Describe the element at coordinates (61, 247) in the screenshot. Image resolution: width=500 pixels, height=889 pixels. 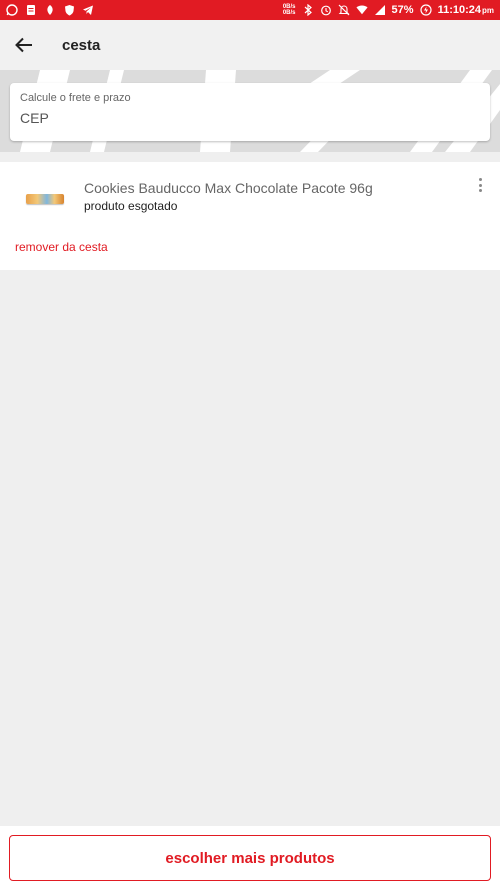
I see `remove-from-cart-link: remover da cesta` at that location.